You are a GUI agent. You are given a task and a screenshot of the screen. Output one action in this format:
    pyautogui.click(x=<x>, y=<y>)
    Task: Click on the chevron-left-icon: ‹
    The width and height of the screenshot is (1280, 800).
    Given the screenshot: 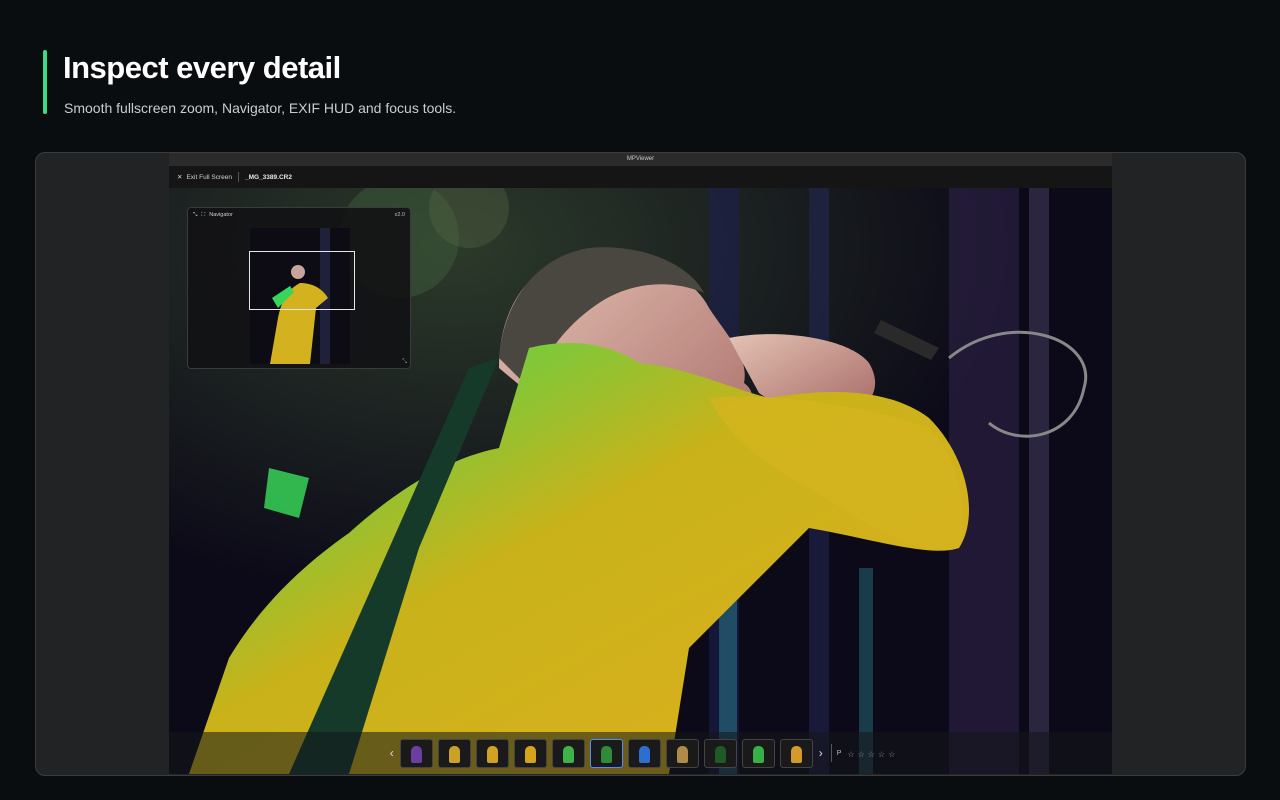 What is the action you would take?
    pyautogui.click(x=392, y=753)
    